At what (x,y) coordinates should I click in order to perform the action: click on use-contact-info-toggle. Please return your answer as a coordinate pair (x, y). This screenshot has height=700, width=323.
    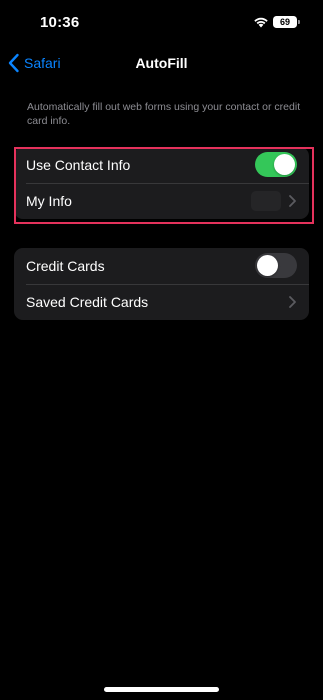
    Looking at the image, I should click on (276, 164).